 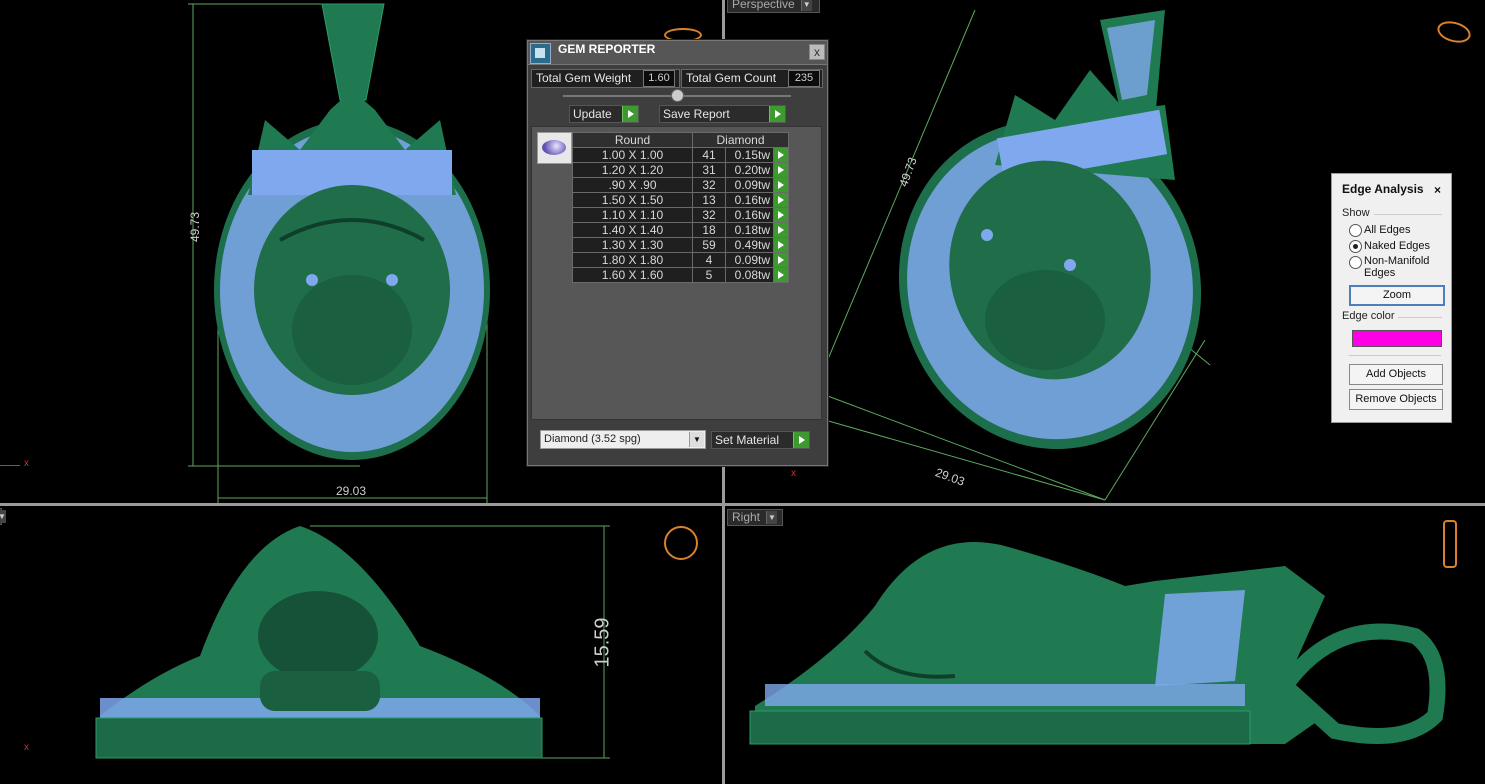 What do you see at coordinates (1355, 262) in the screenshot?
I see `radio-non-manifold-edges` at bounding box center [1355, 262].